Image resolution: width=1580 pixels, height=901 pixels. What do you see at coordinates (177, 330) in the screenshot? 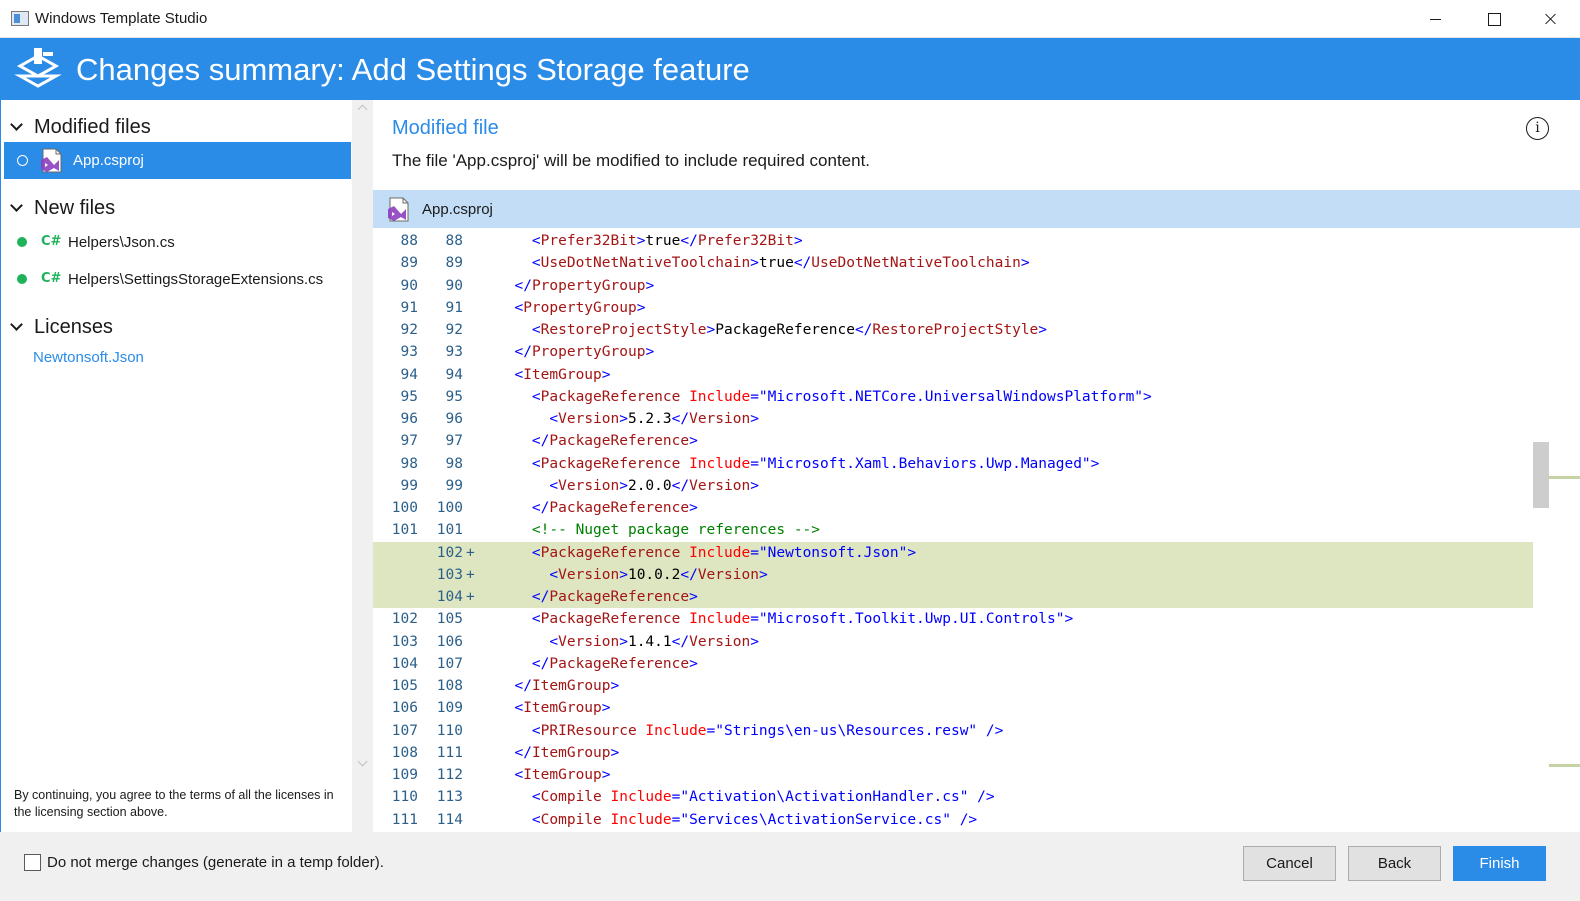
I see `group-licenses: Licenses` at bounding box center [177, 330].